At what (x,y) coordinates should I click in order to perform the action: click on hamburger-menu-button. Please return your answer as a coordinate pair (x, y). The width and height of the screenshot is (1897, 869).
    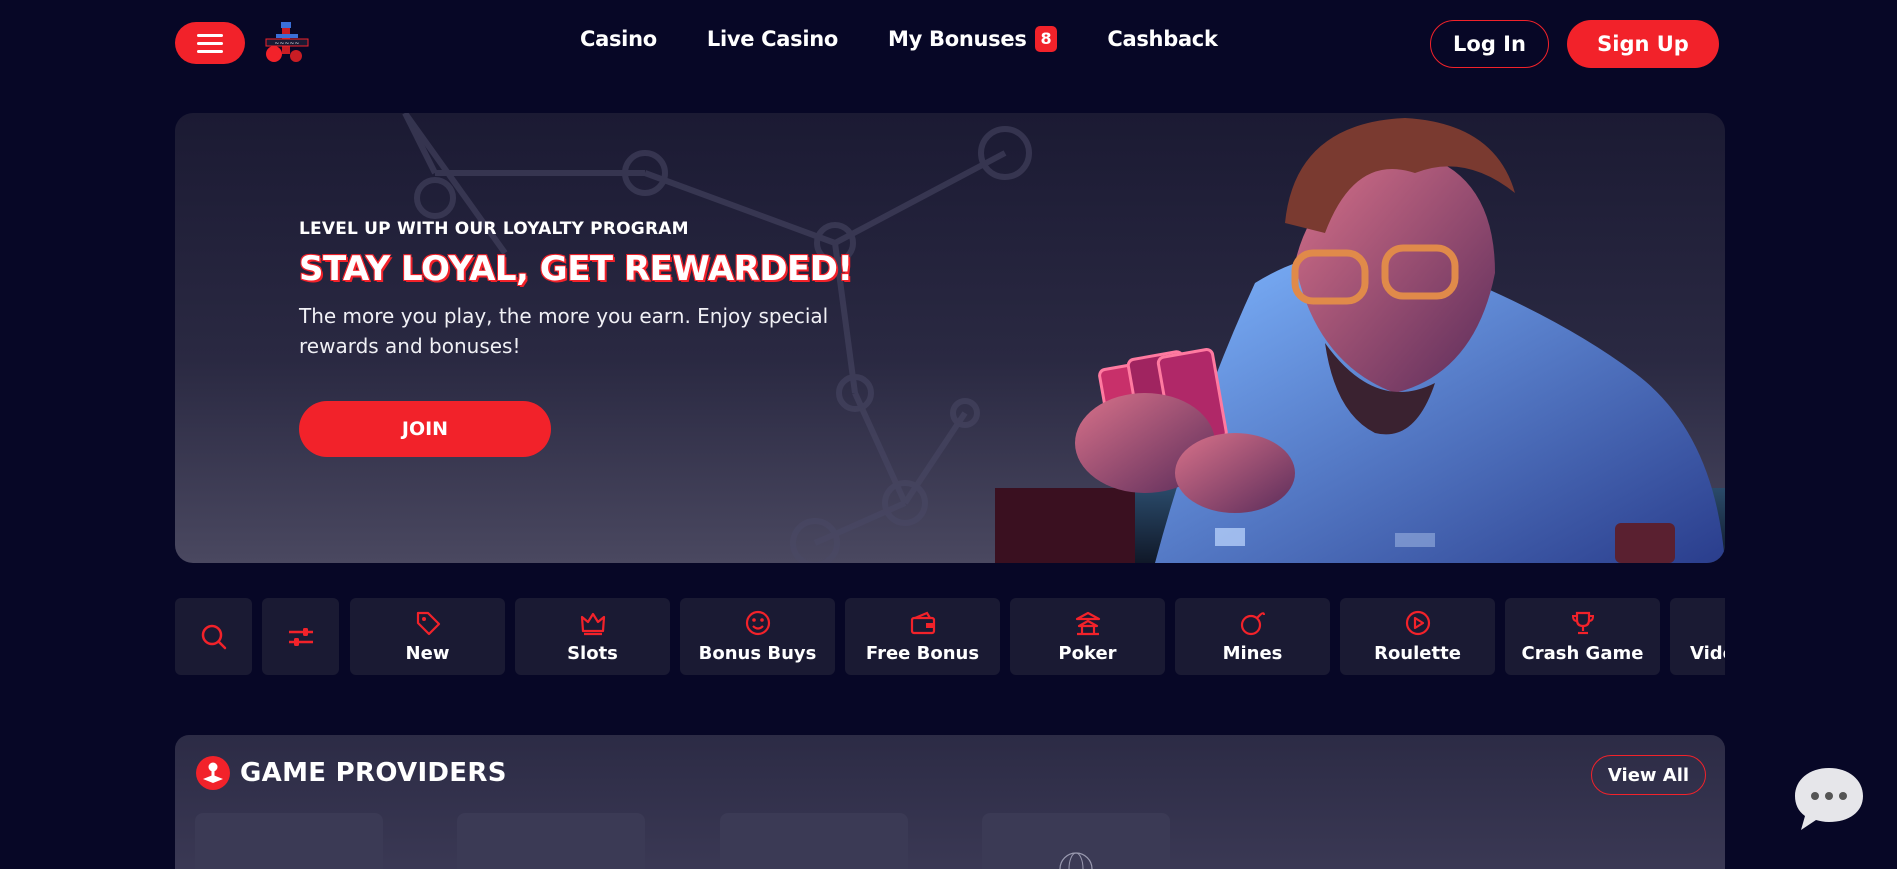
    Looking at the image, I should click on (210, 43).